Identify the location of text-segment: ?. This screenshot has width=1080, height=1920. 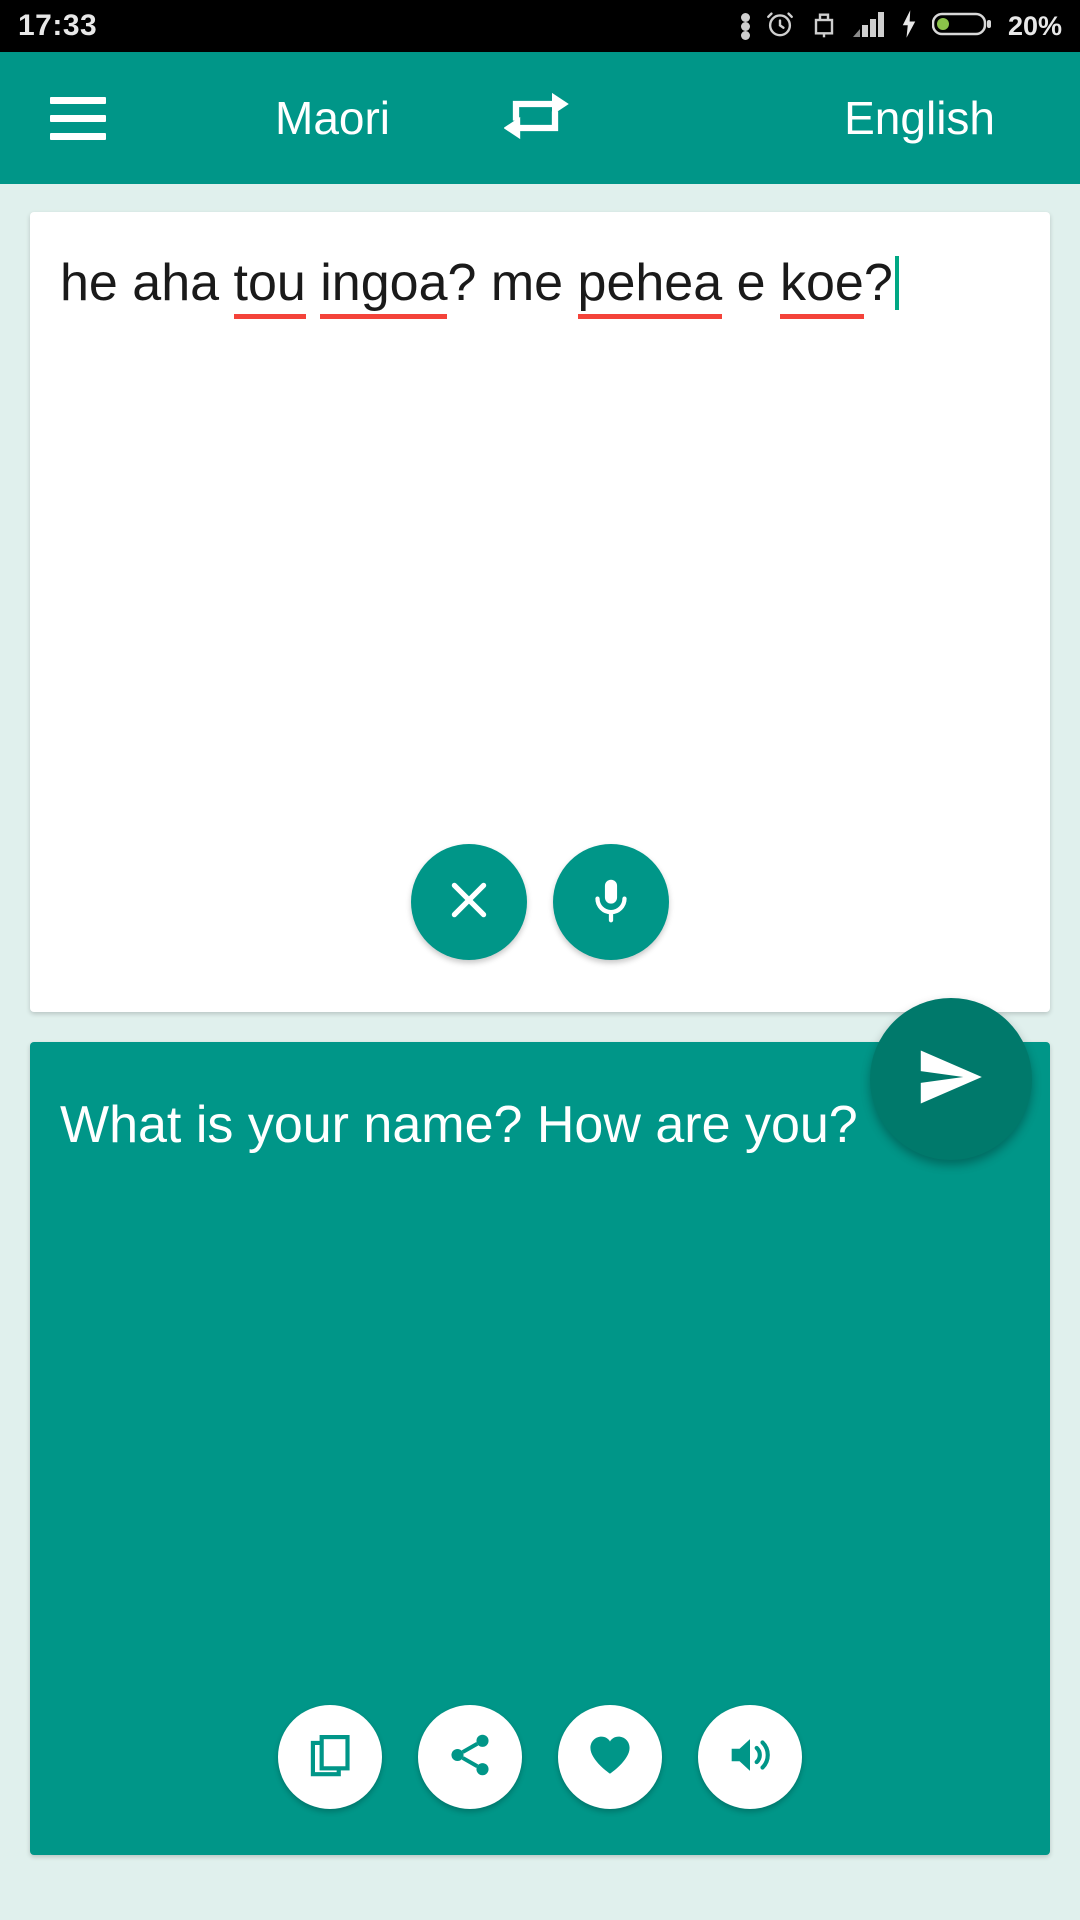
(878, 283).